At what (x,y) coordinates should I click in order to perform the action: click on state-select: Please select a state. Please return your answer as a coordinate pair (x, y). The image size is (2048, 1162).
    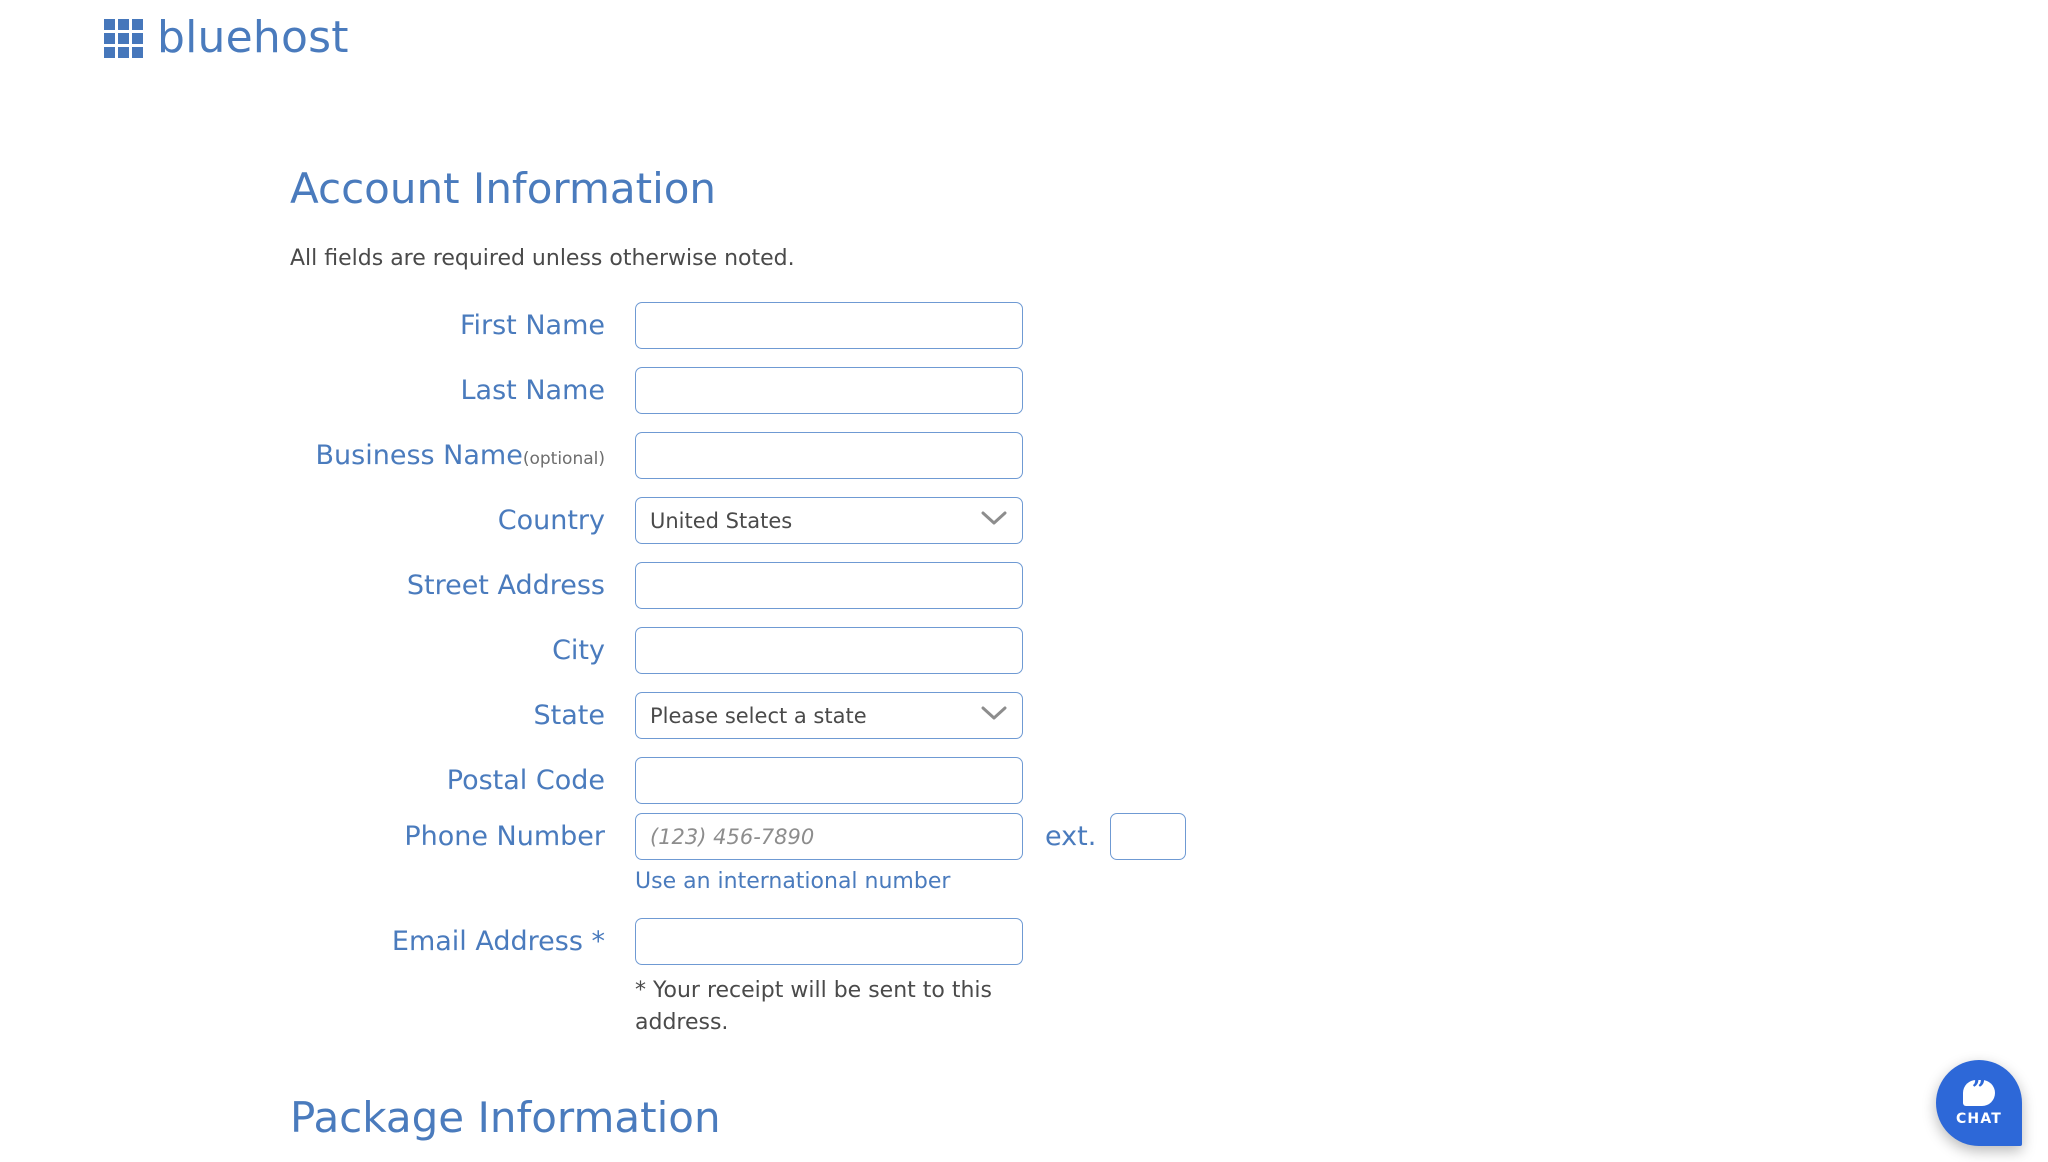
    Looking at the image, I should click on (829, 715).